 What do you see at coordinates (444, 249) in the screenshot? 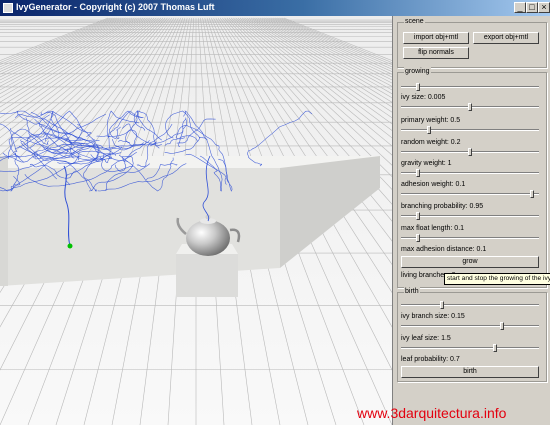
I see `max-adhesion-distance-label: max adhesion distance: 0.1` at bounding box center [444, 249].